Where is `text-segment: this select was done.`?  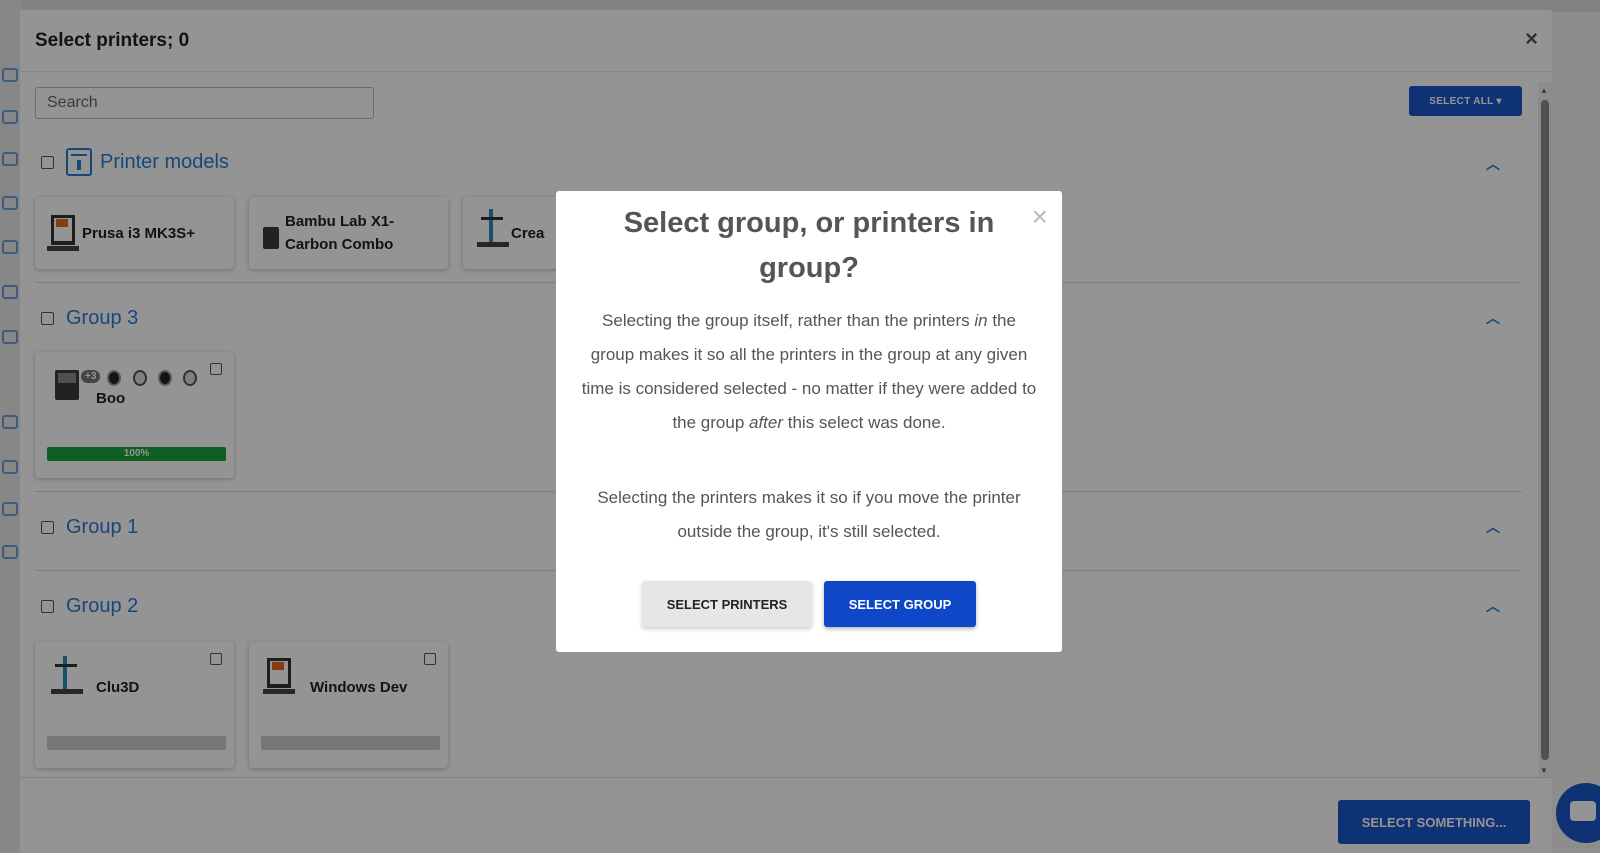 text-segment: this select was done. is located at coordinates (864, 422).